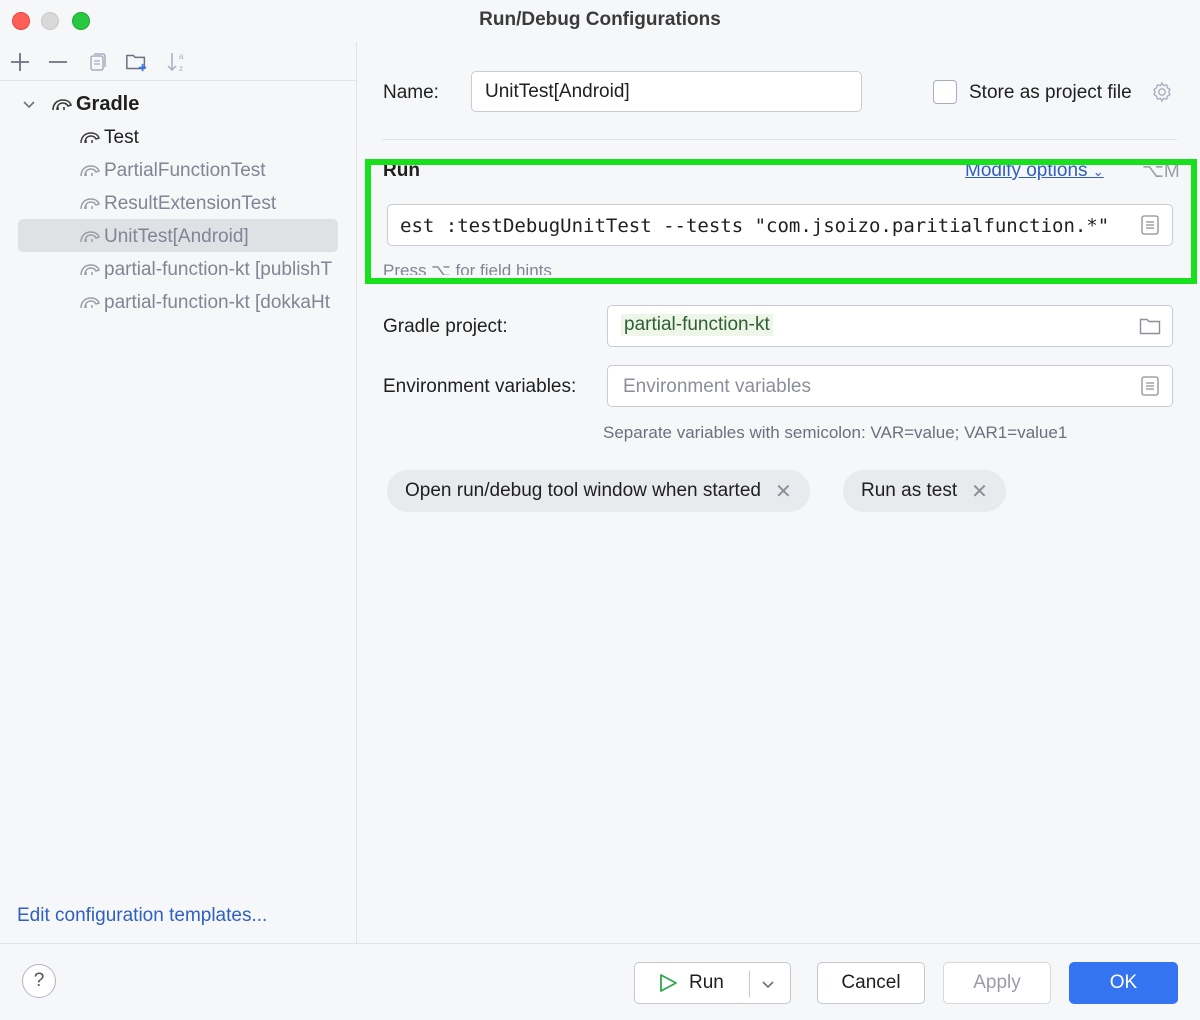 This screenshot has width=1200, height=1020. I want to click on run-split-button: Run, so click(712, 983).